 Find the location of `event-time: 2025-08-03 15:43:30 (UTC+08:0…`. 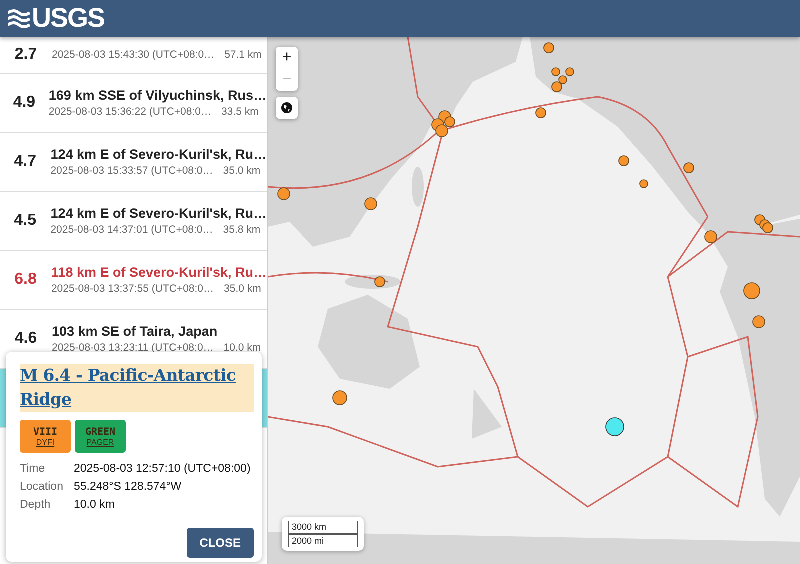

event-time: 2025-08-03 15:43:30 (UTC+08:0… is located at coordinates (133, 55).